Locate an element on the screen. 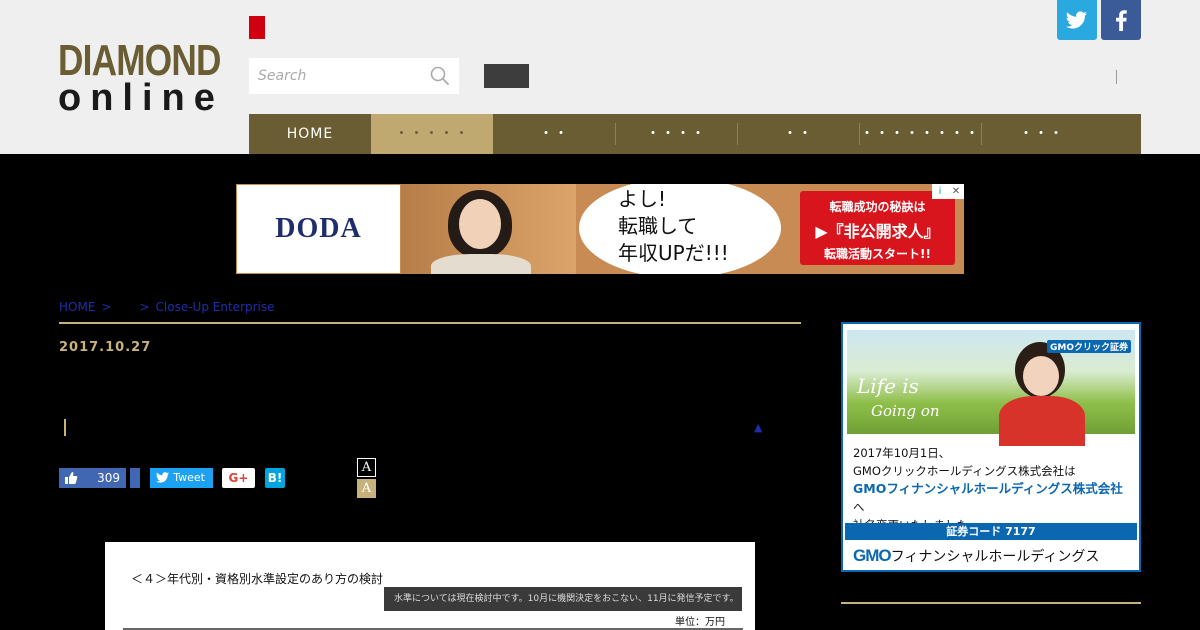 The height and width of the screenshot is (630, 1200). thumbs-up-icon is located at coordinates (71, 478).